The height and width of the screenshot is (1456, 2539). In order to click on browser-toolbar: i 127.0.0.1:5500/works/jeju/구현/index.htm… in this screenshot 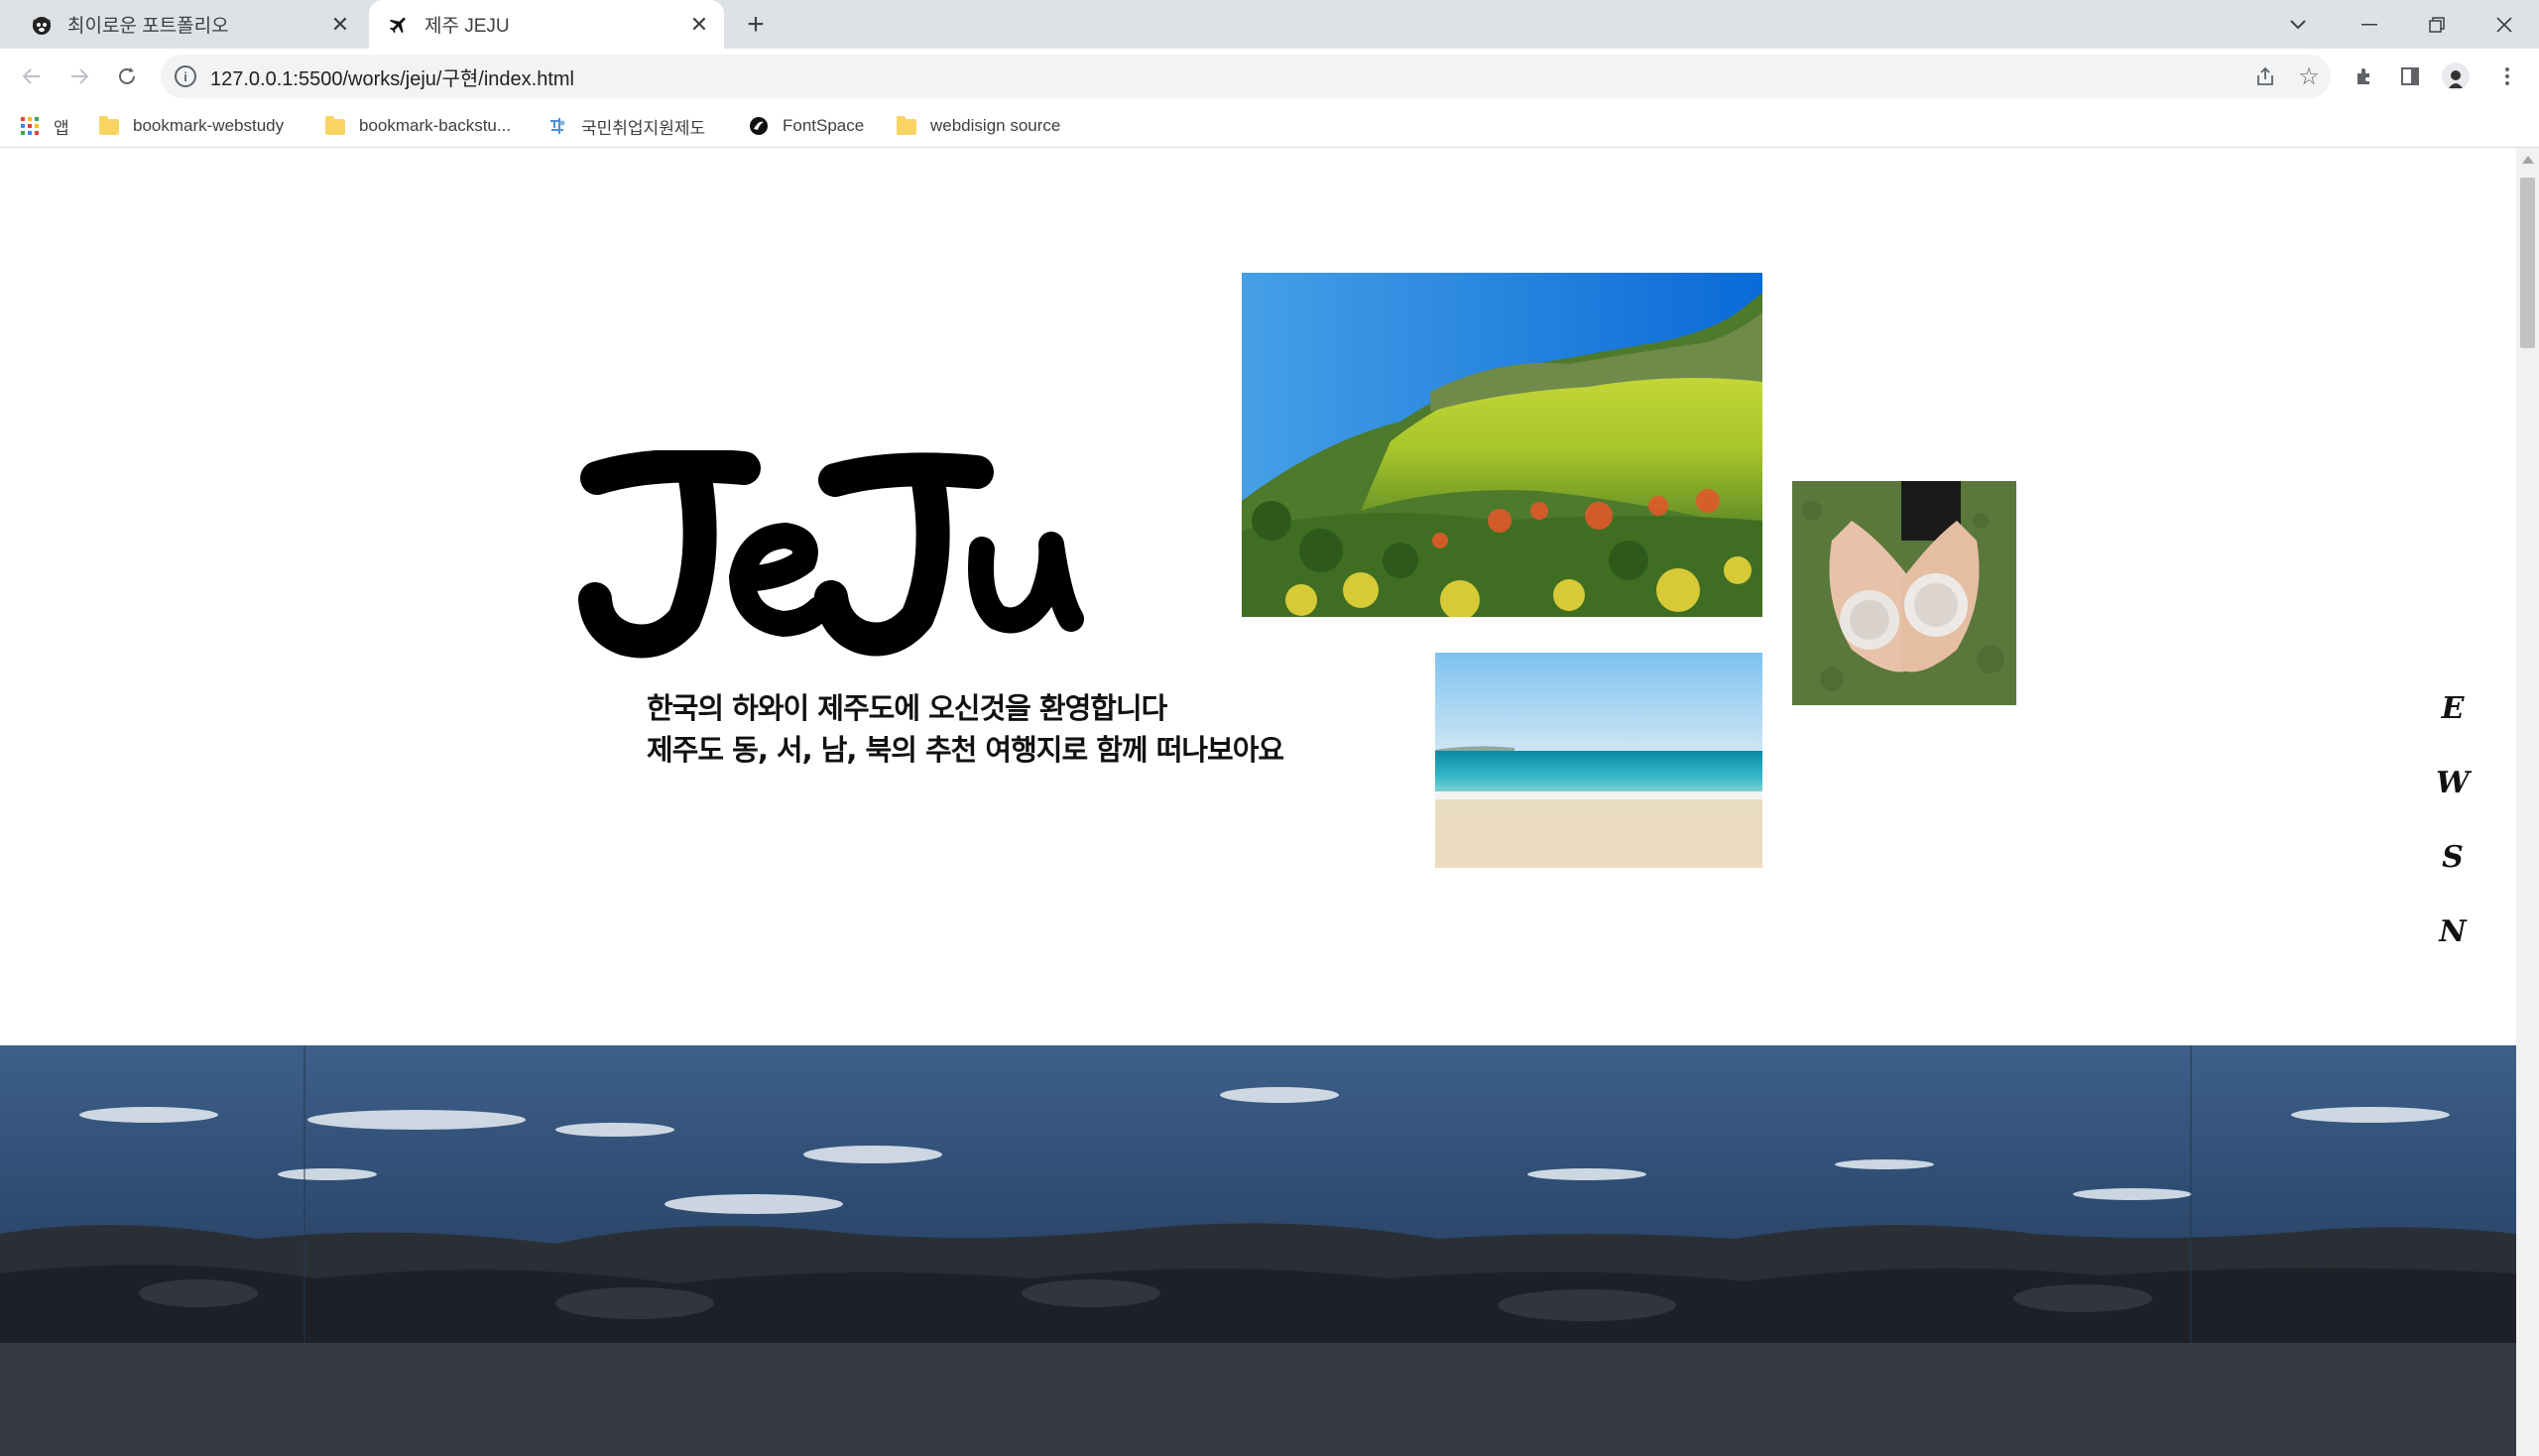, I will do `click(1269, 77)`.